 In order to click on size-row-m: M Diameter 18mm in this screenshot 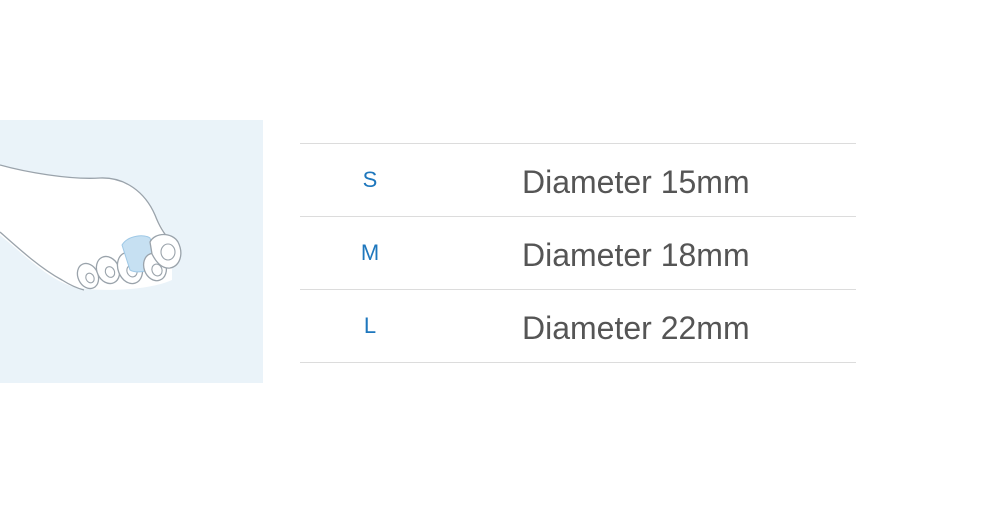, I will do `click(578, 252)`.